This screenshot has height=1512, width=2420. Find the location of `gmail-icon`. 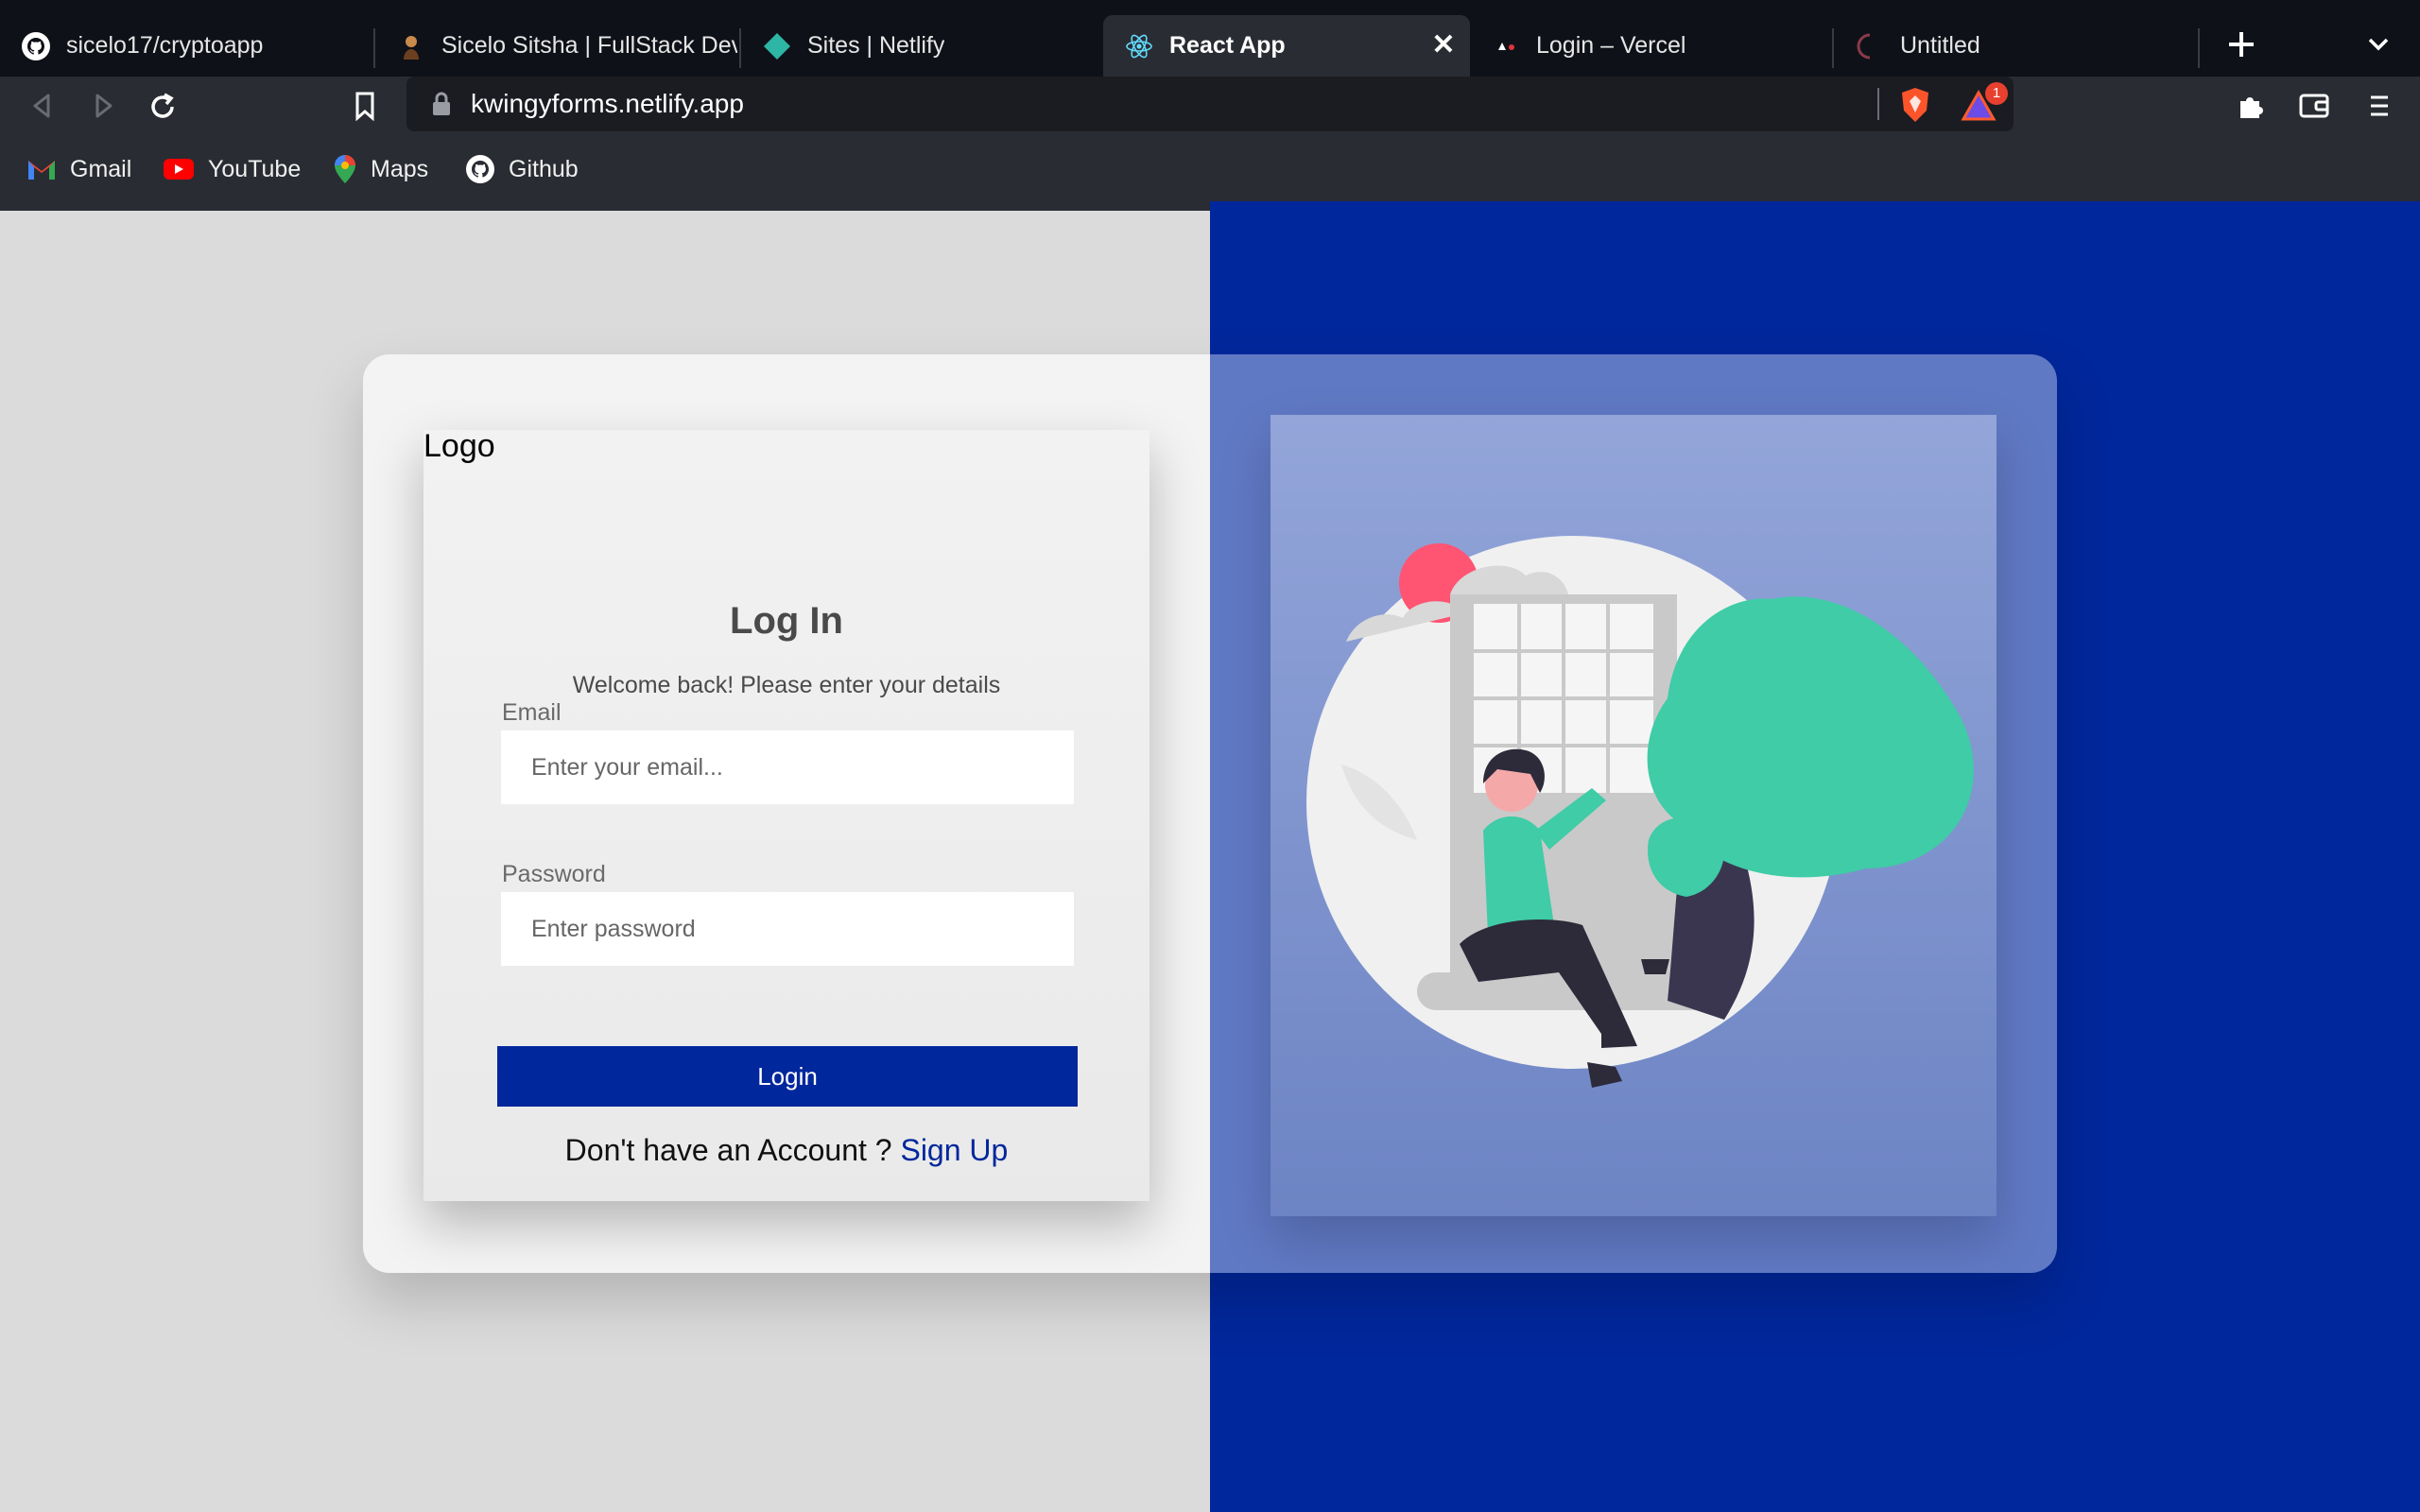

gmail-icon is located at coordinates (41, 170).